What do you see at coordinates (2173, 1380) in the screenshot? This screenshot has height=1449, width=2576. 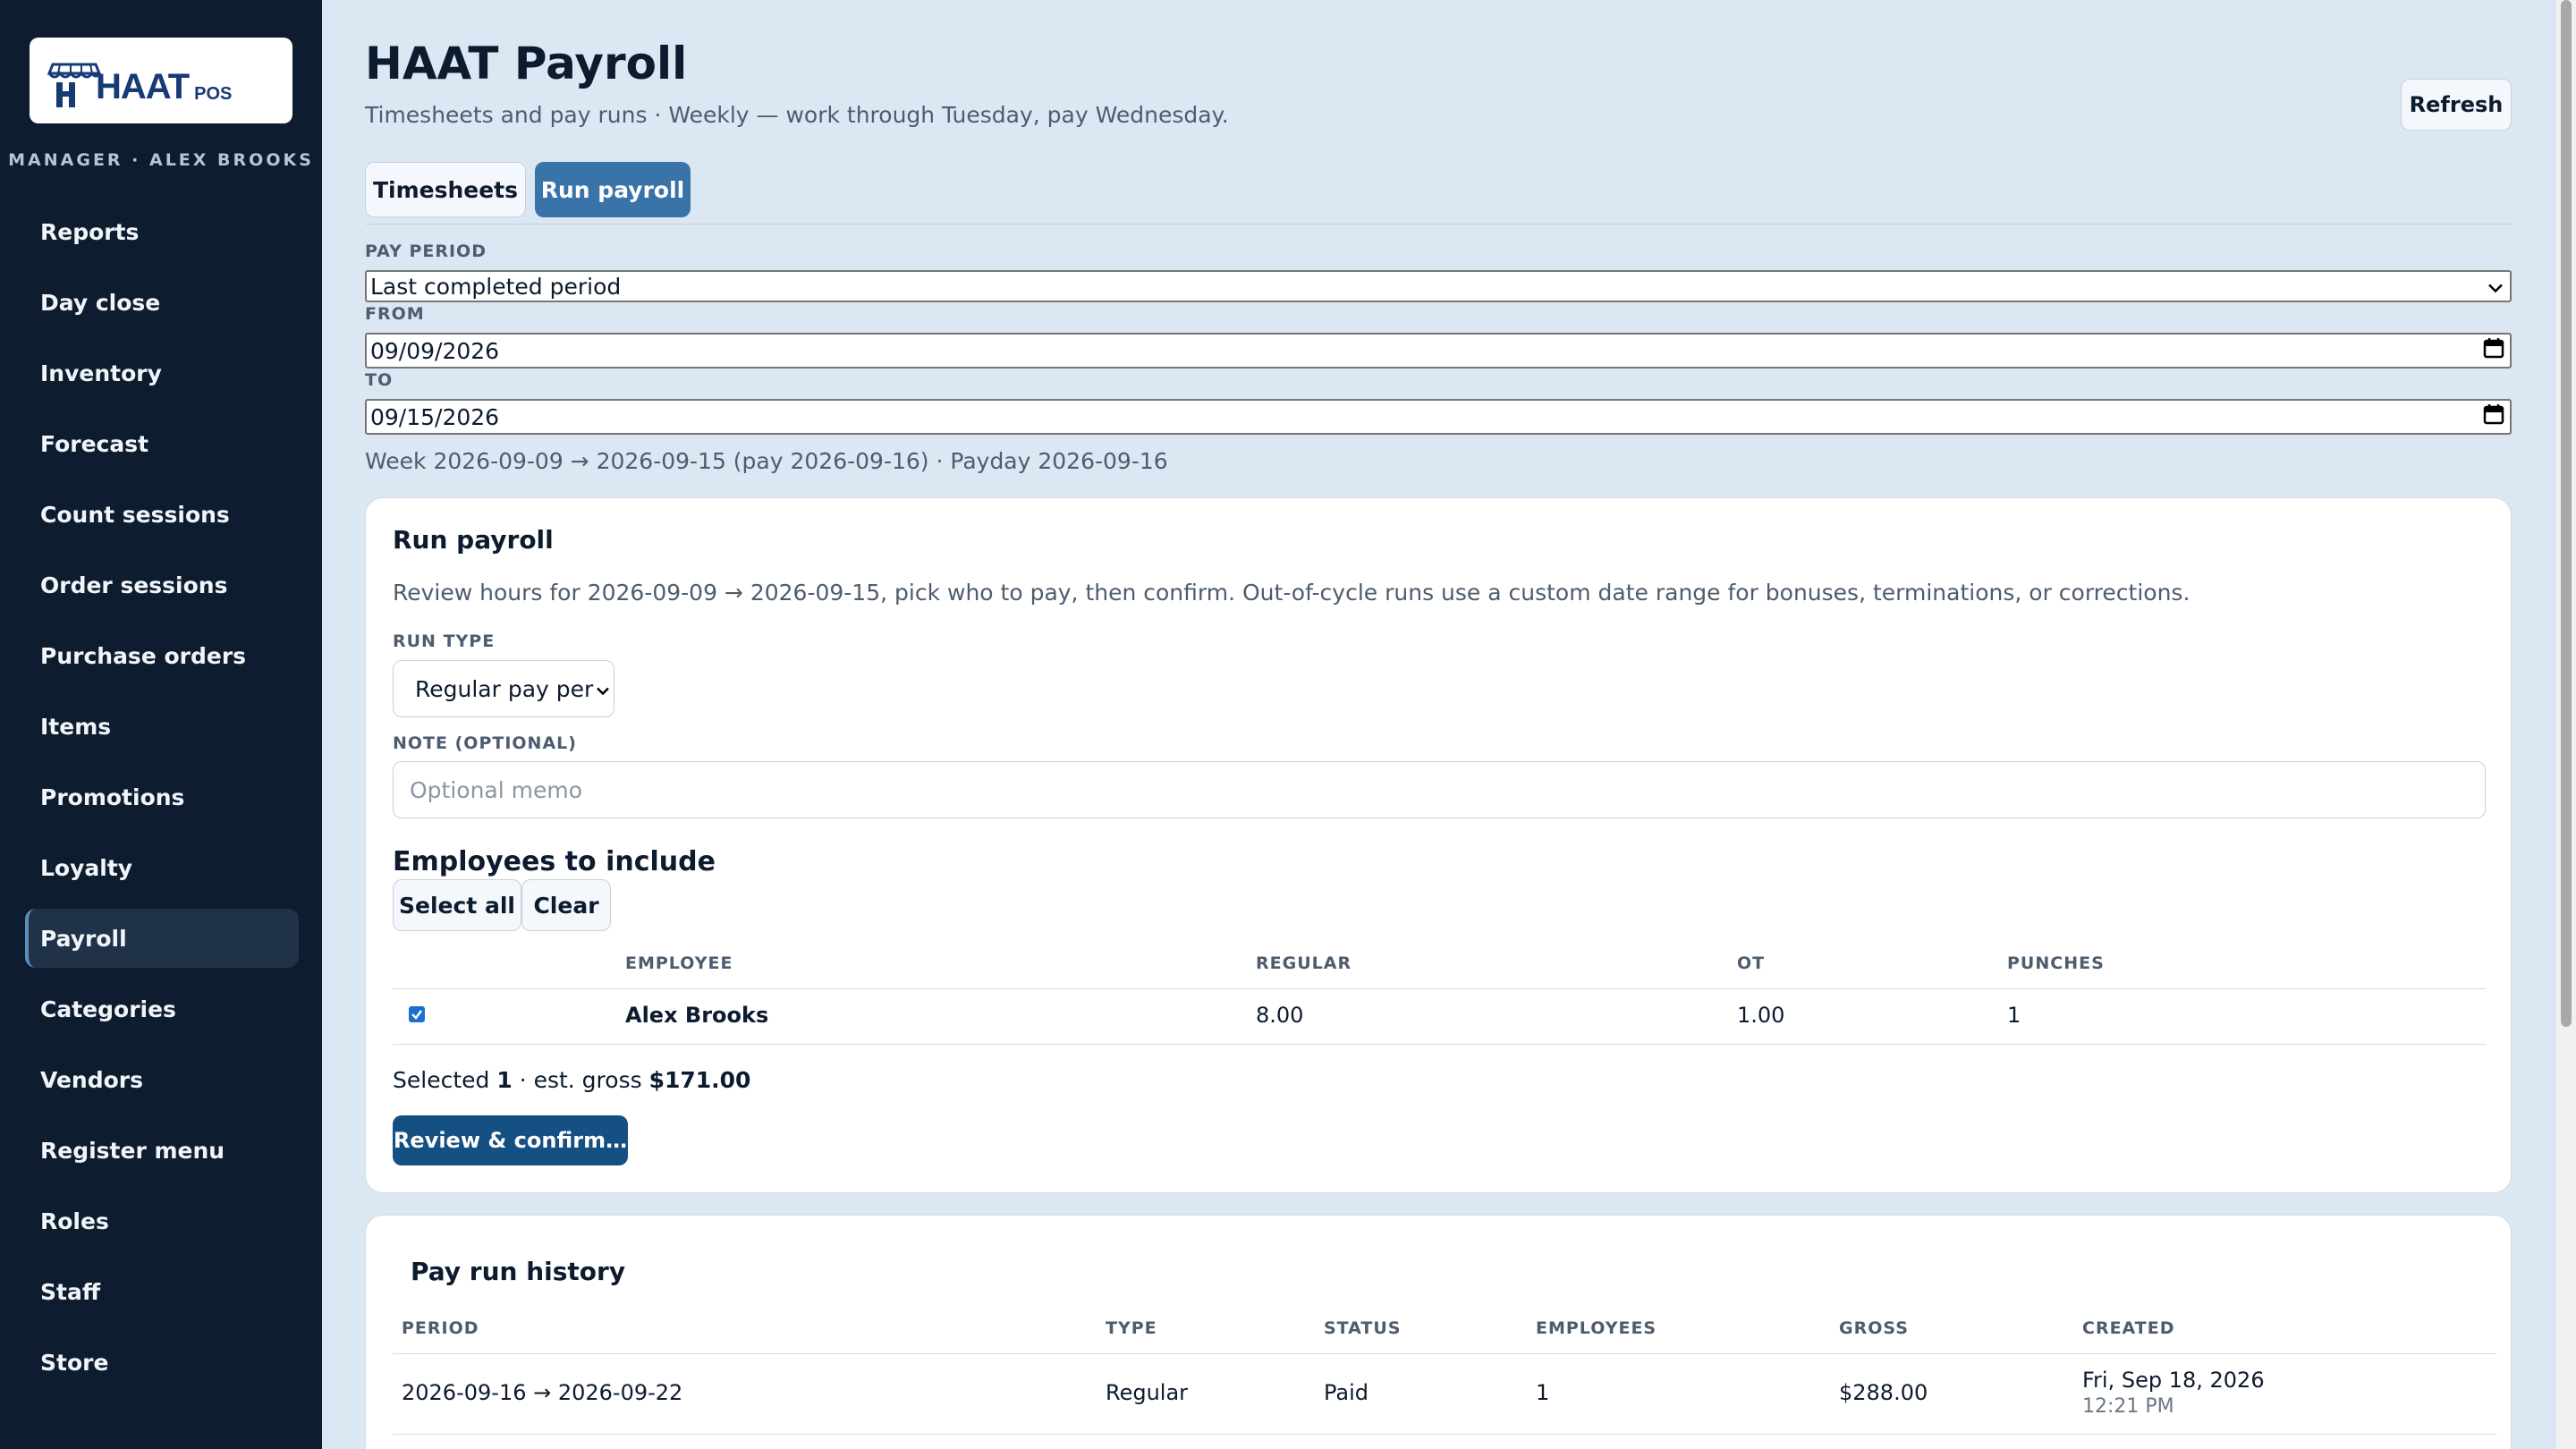 I see `history-created-date: Fri, Sep 18, 2026` at bounding box center [2173, 1380].